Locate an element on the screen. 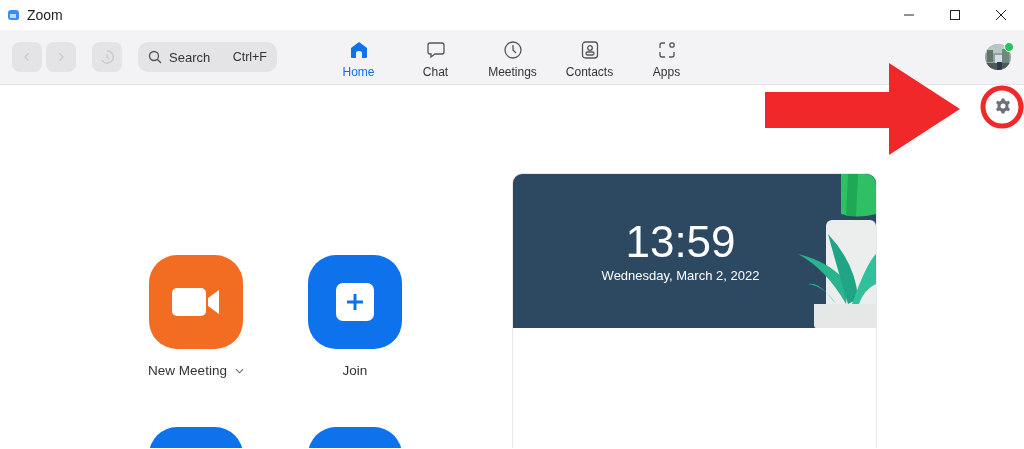 The image size is (1024, 449). clock-time: 13:59 is located at coordinates (680, 242).